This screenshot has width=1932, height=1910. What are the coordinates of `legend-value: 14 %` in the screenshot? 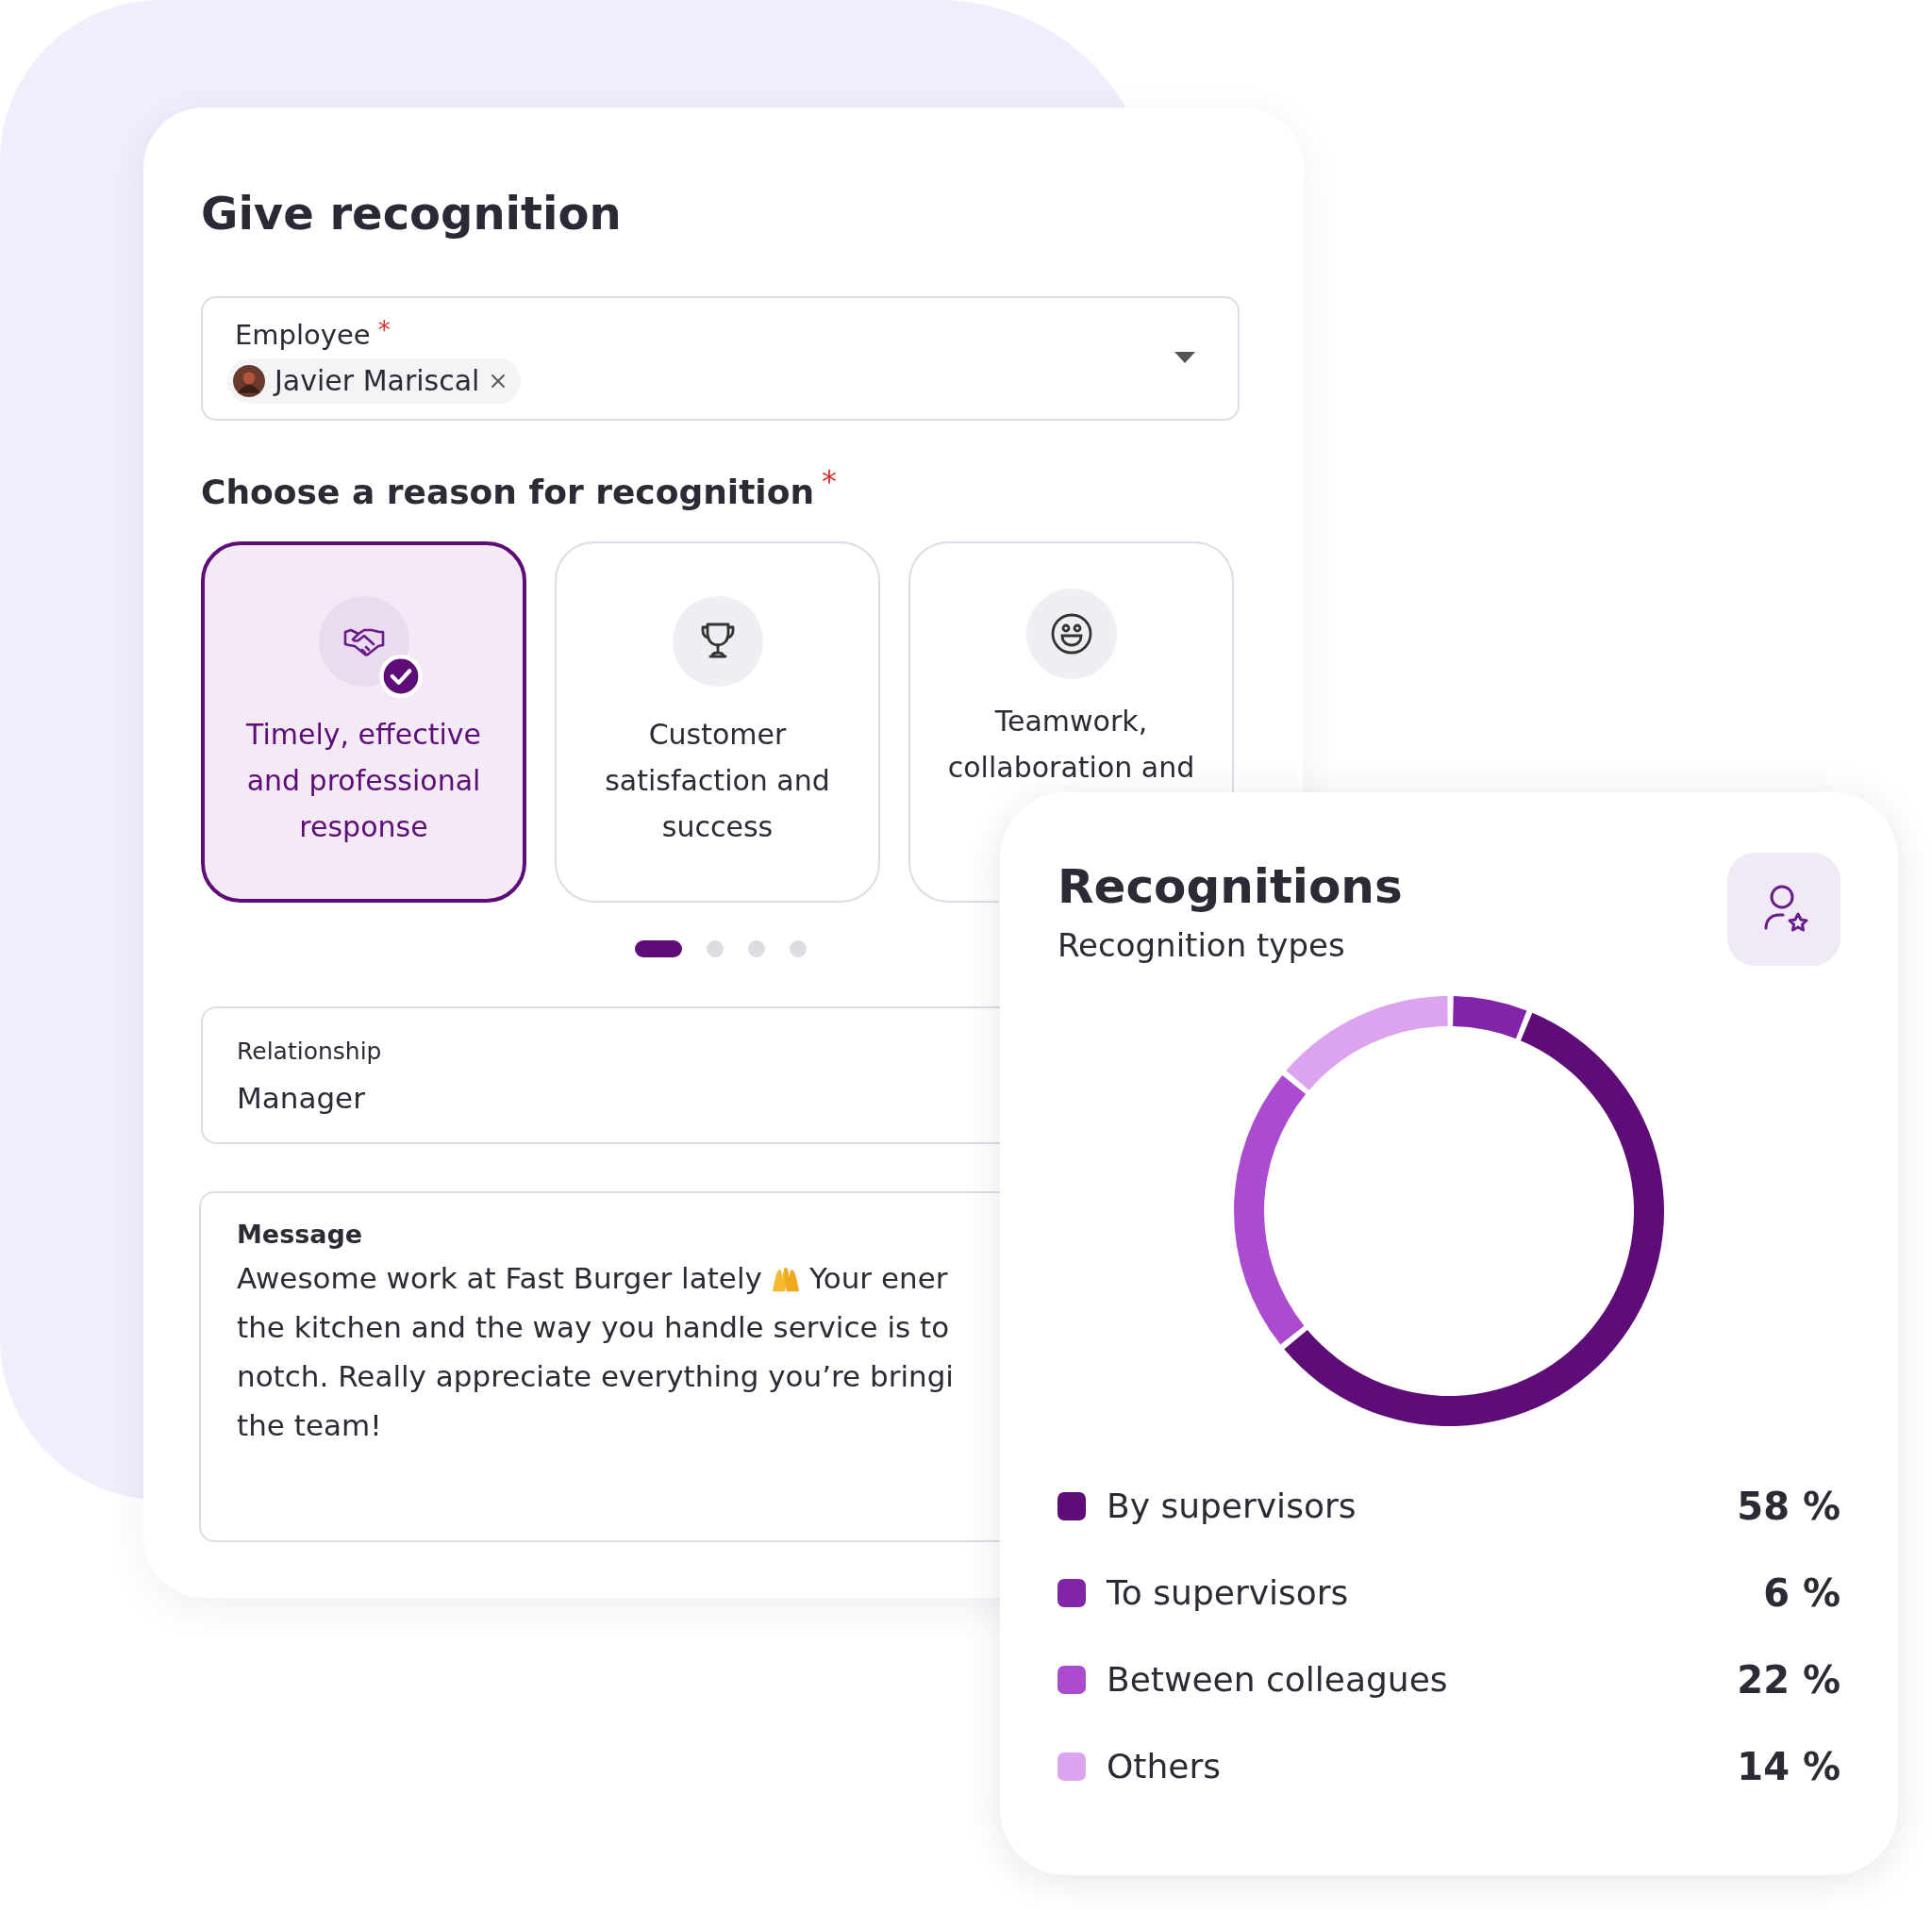 It's located at (1789, 1766).